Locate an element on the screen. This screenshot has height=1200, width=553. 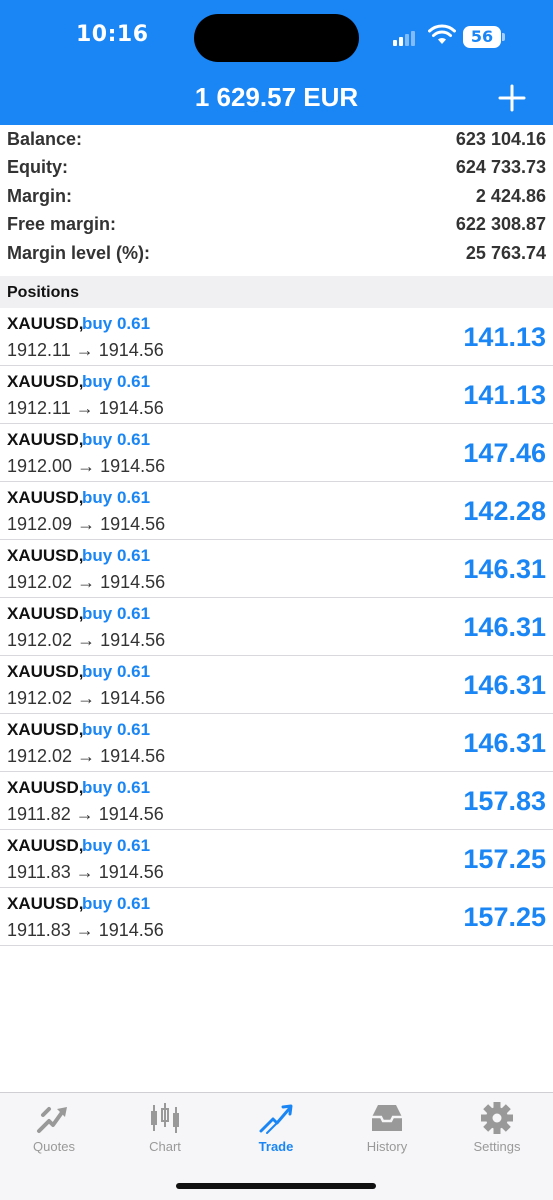
position-prices: 1912.09 → 1914.56 is located at coordinates (86, 524).